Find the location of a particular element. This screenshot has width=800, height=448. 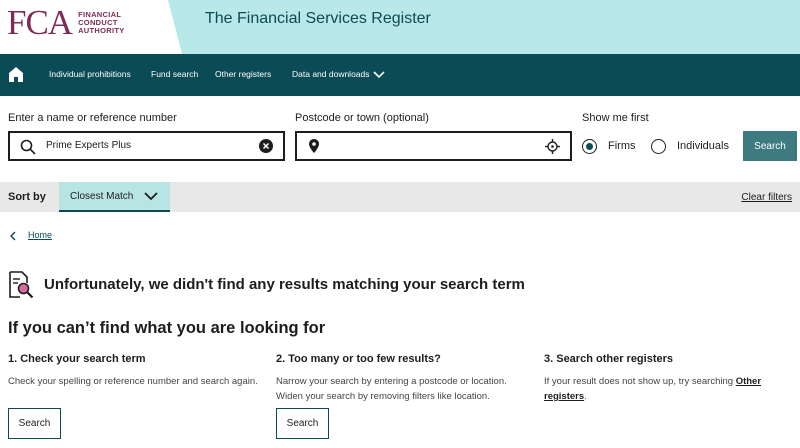

location-pin-icon is located at coordinates (314, 146).